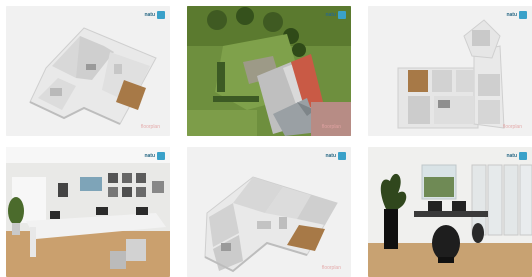 The image size is (532, 277). I want to click on gallery-tile-floorplan-3: natu floorplan, so click(269, 212).